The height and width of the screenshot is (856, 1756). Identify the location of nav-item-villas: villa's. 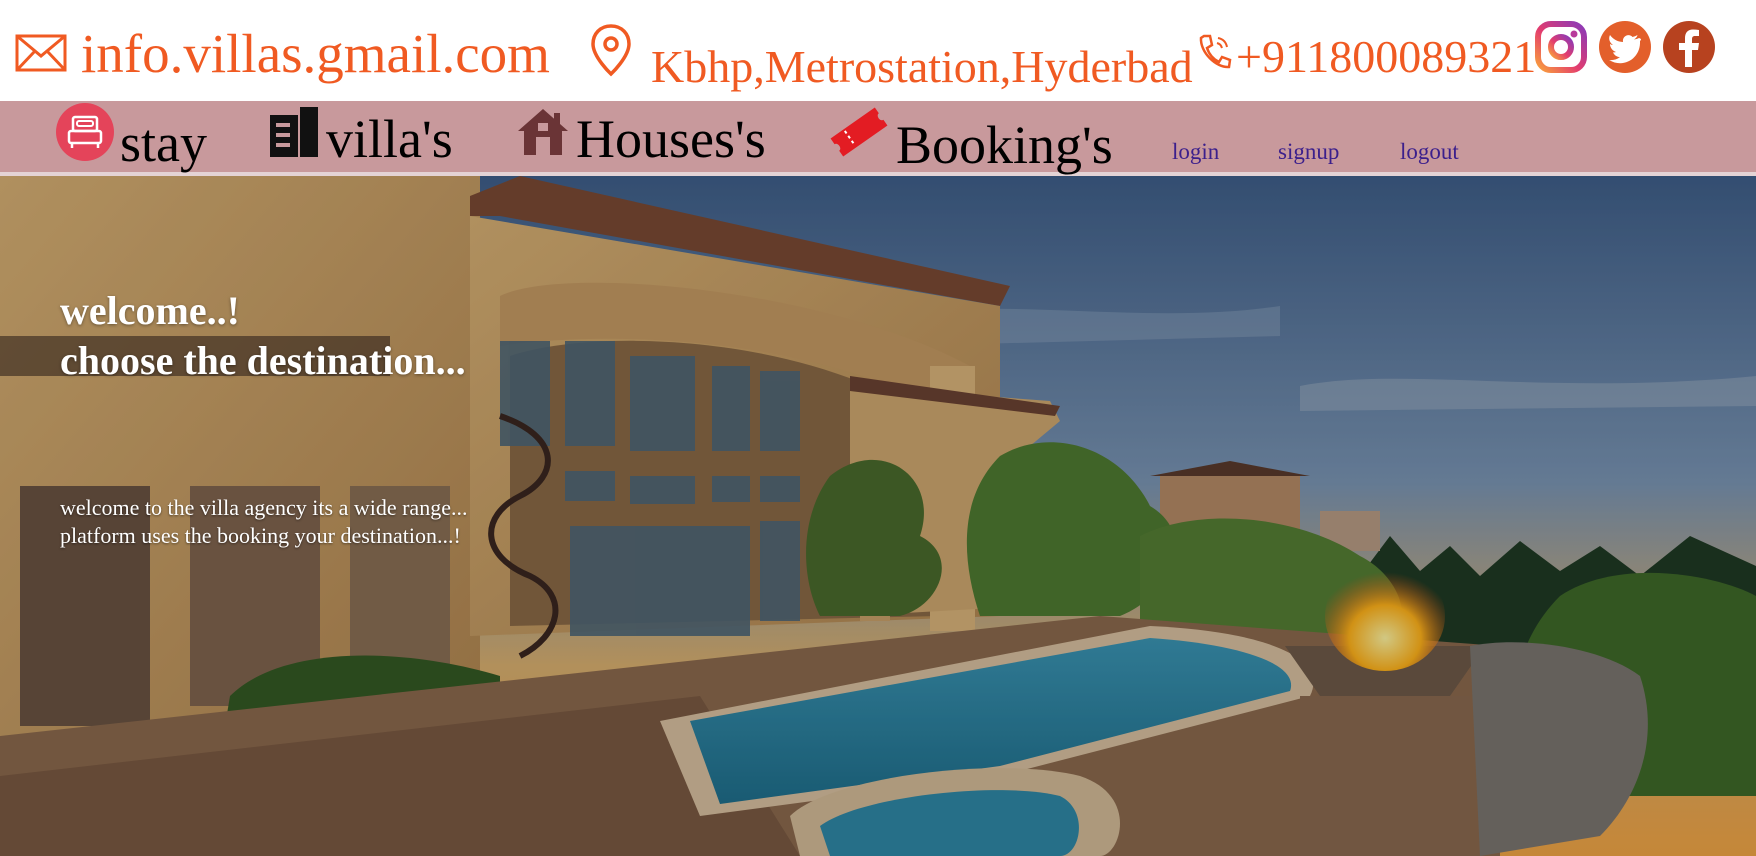
(360, 136).